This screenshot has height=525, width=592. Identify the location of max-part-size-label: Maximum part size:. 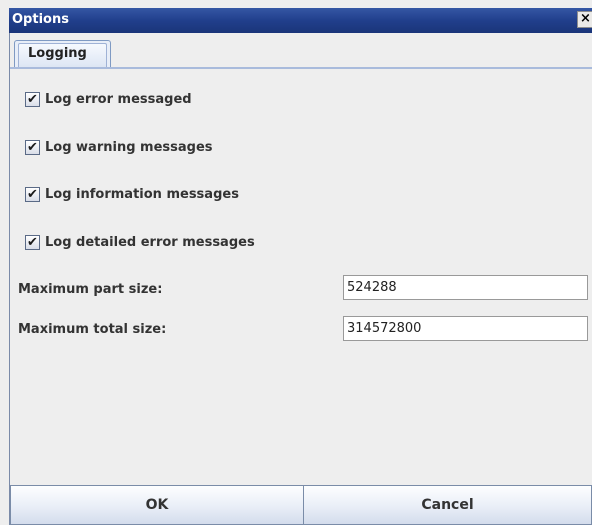
(90, 289).